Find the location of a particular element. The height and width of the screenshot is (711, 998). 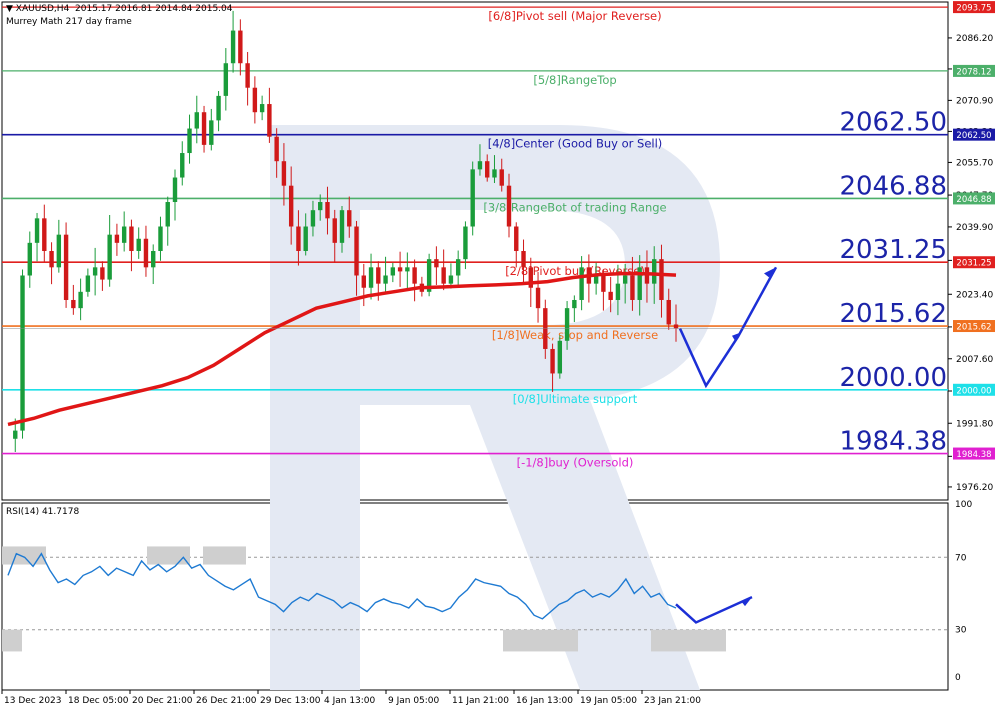

rsi-tick-label: 30 is located at coordinates (961, 631).